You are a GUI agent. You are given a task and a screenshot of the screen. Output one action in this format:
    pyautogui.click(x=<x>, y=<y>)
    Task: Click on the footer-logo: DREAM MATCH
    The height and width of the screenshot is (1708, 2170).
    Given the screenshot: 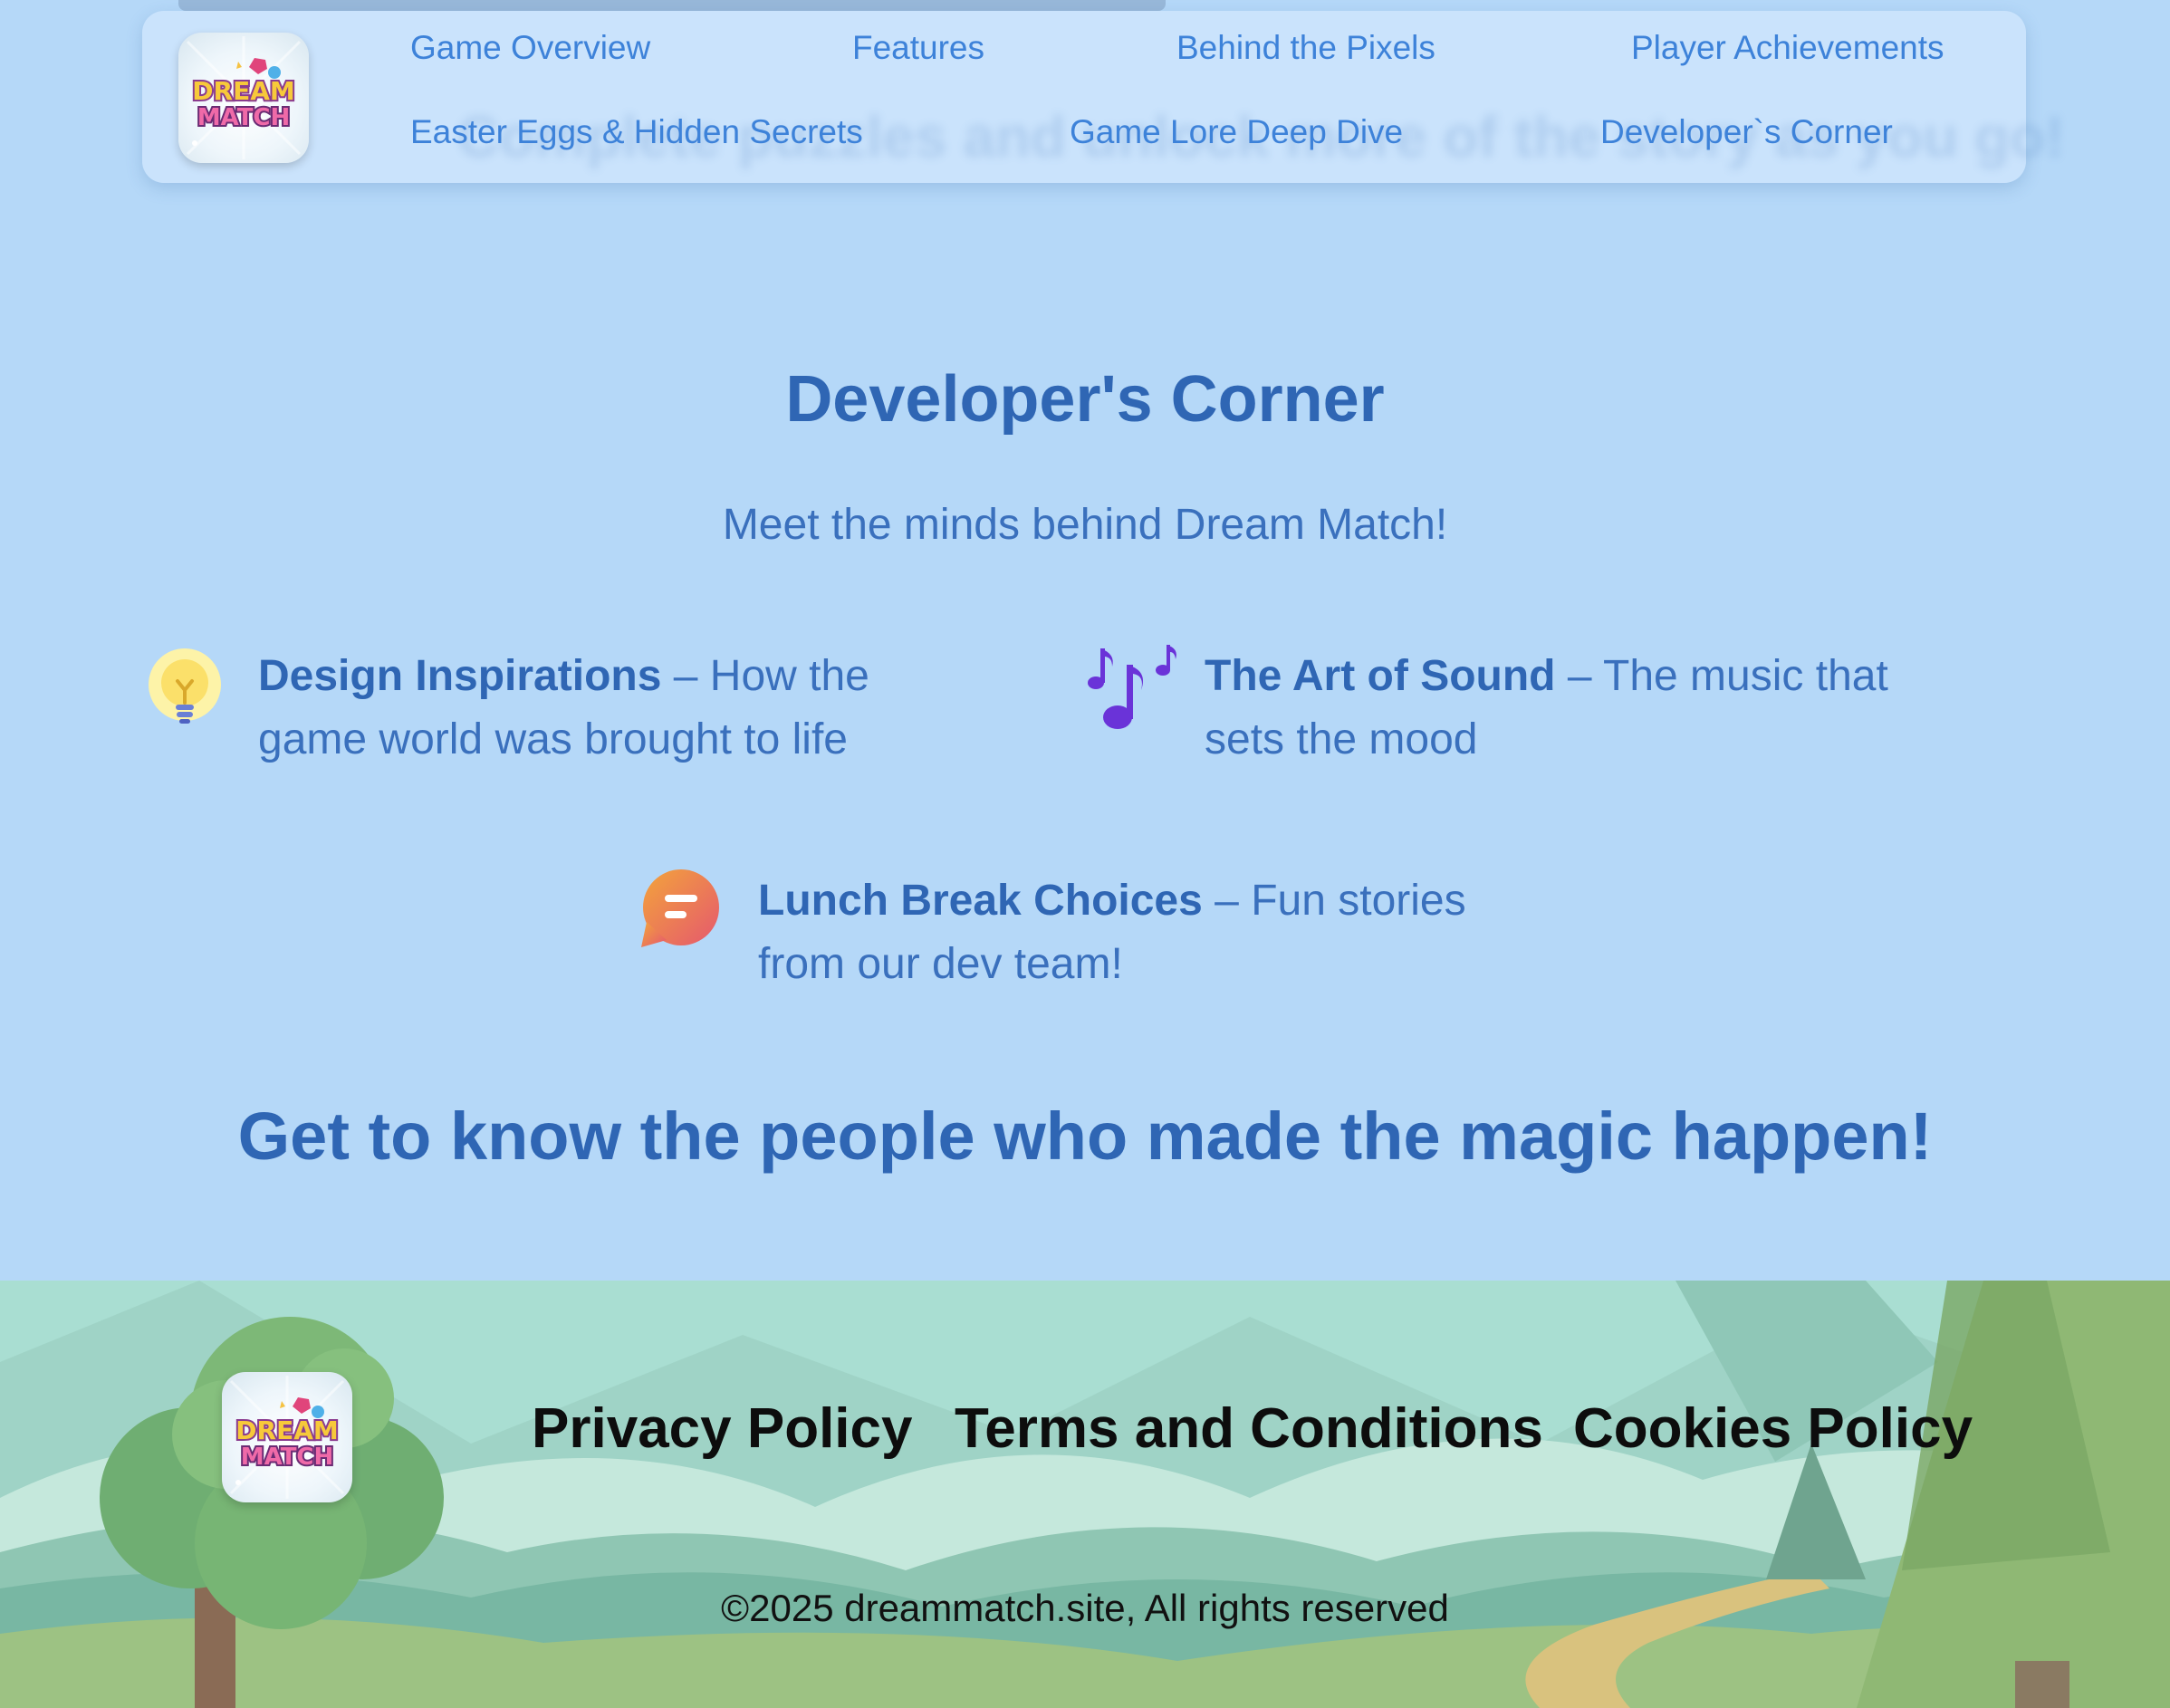 What is the action you would take?
    pyautogui.click(x=287, y=1437)
    